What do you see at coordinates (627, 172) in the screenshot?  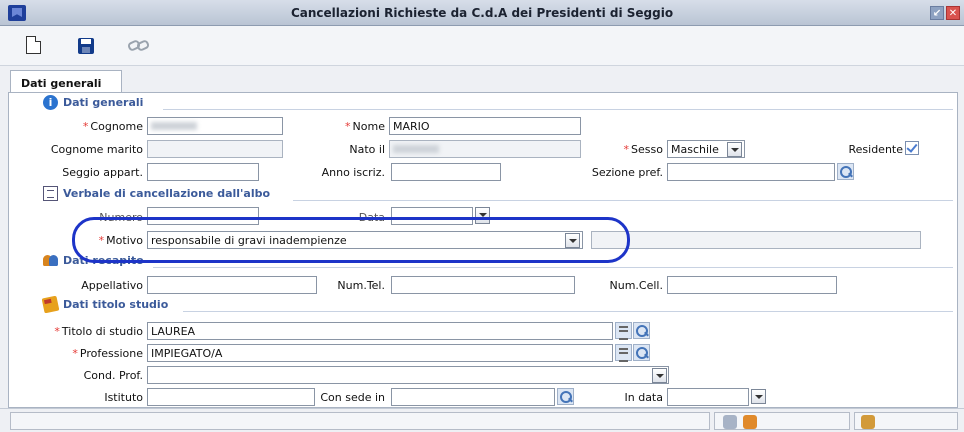 I see `sezione-pref-label: Sezione pref.` at bounding box center [627, 172].